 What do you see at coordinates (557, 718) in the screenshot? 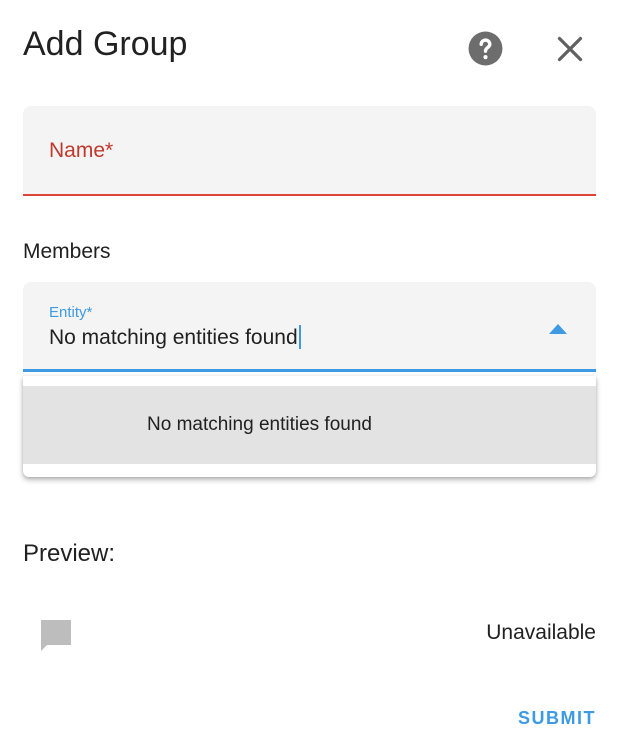
I see `submit-button: SUBMIT` at bounding box center [557, 718].